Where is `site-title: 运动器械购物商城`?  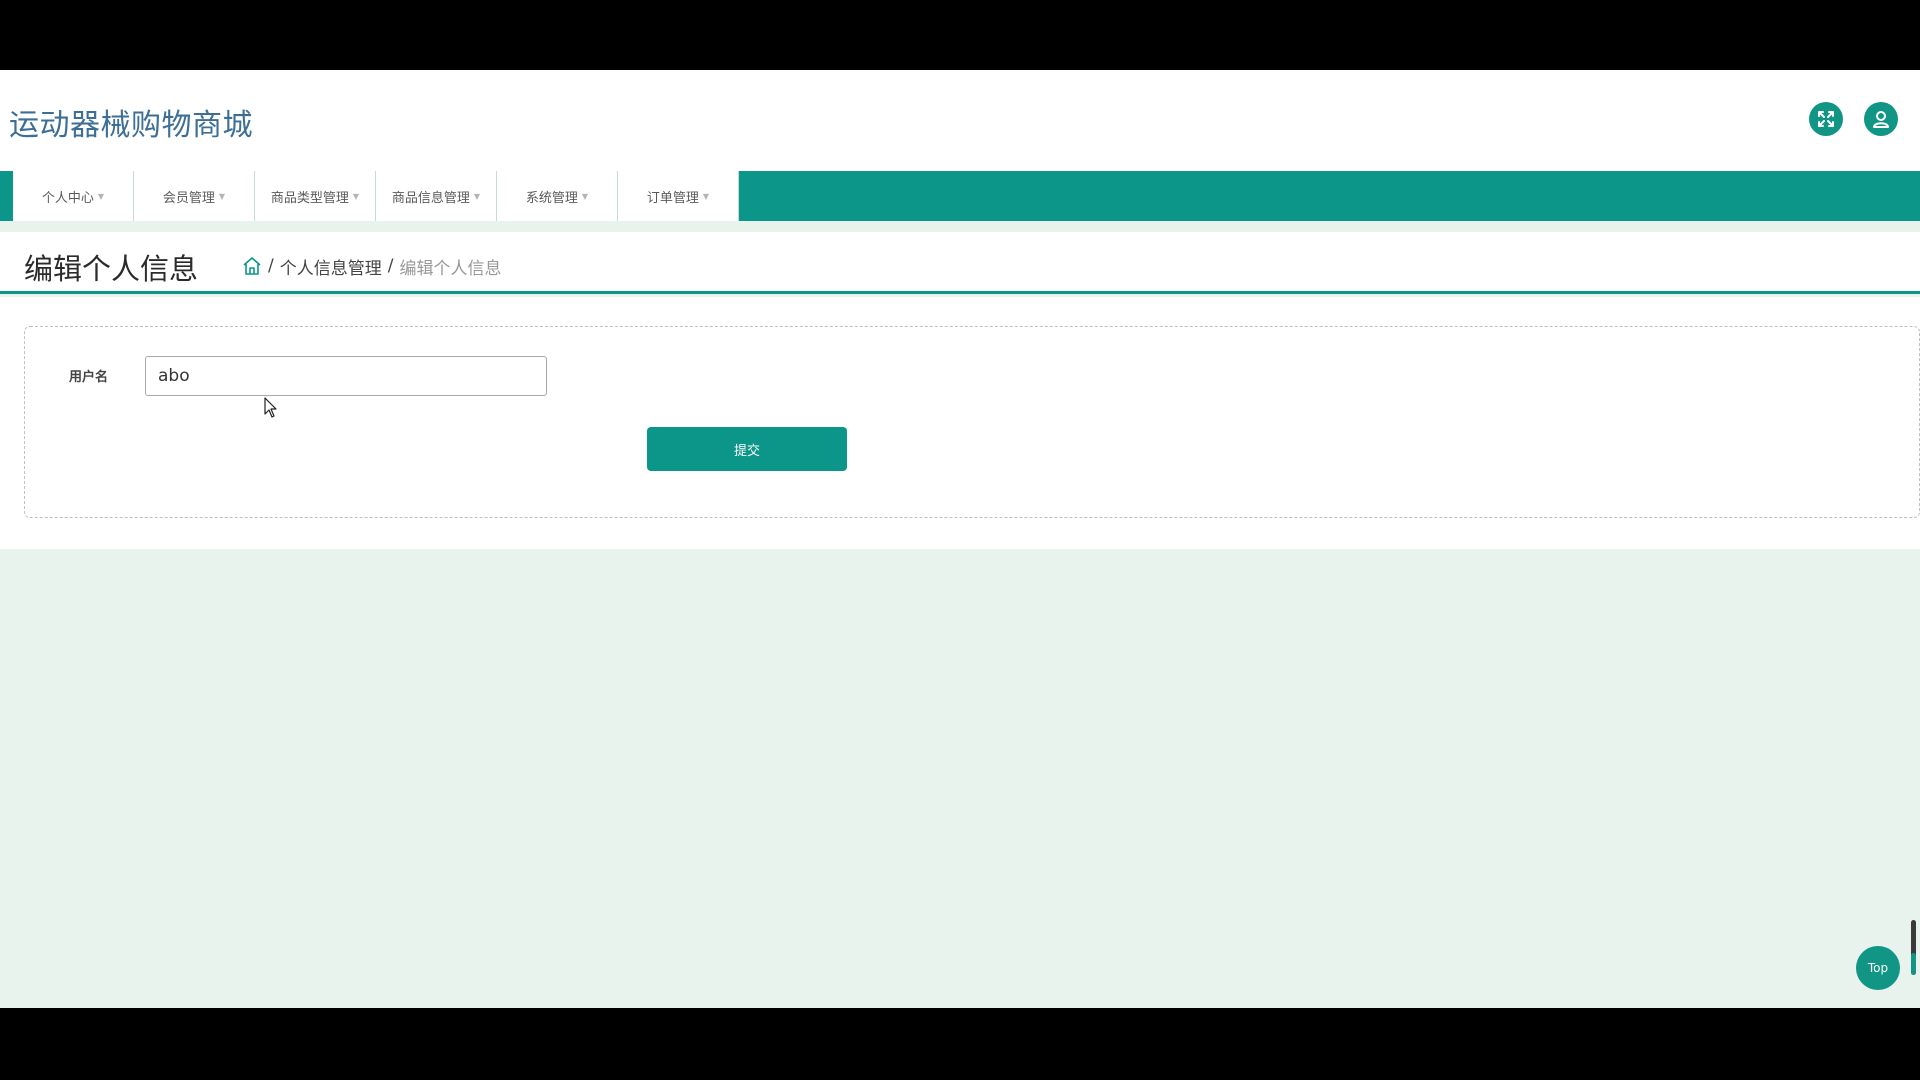 site-title: 运动器械购物商城 is located at coordinates (131, 125).